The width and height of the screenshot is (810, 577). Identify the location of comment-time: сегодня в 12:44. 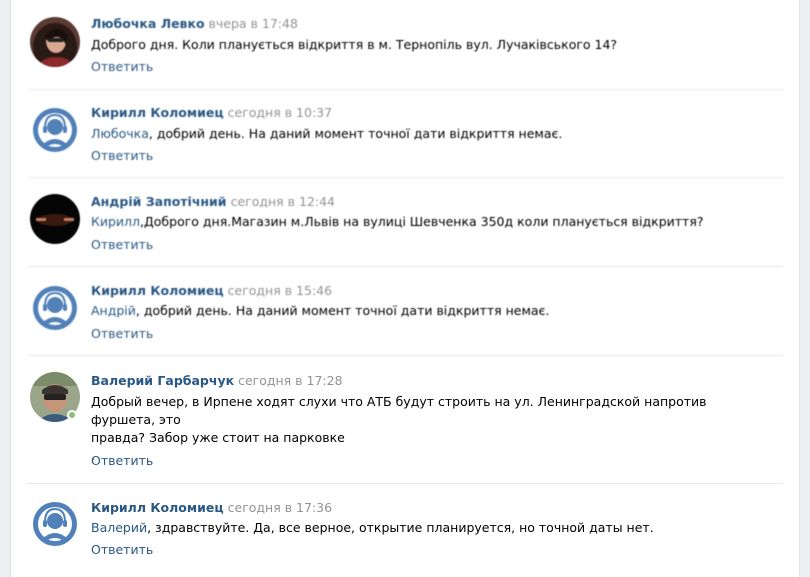
(283, 201).